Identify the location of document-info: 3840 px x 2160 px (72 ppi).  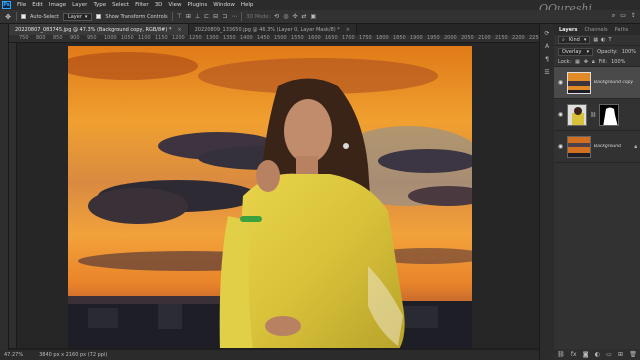
(73, 355).